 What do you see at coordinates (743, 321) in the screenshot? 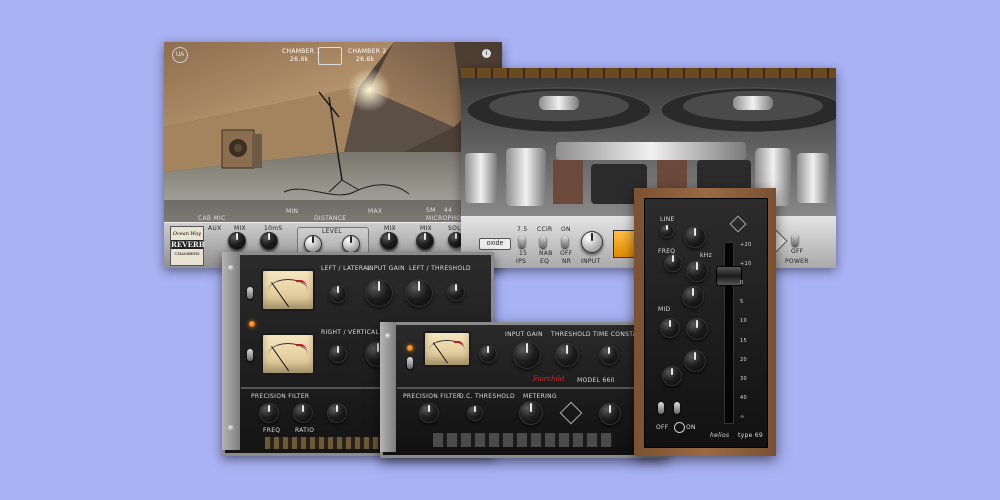
I see `fader-scale-mark: 10` at bounding box center [743, 321].